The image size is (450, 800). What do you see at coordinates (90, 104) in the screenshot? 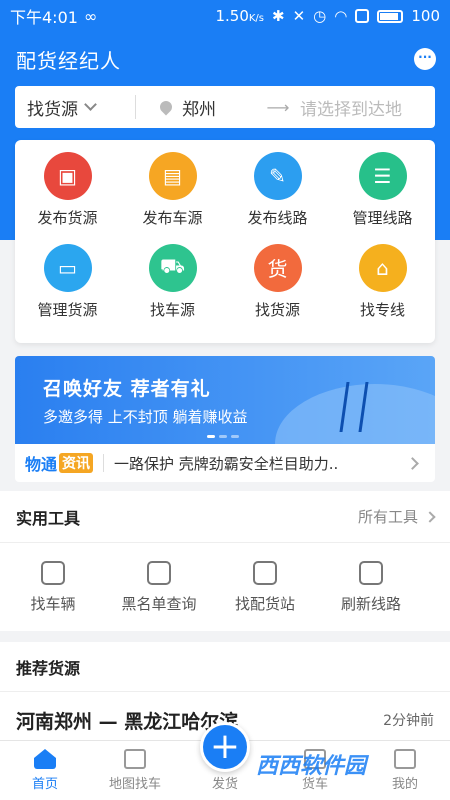
I see `chevron-down-icon` at bounding box center [90, 104].